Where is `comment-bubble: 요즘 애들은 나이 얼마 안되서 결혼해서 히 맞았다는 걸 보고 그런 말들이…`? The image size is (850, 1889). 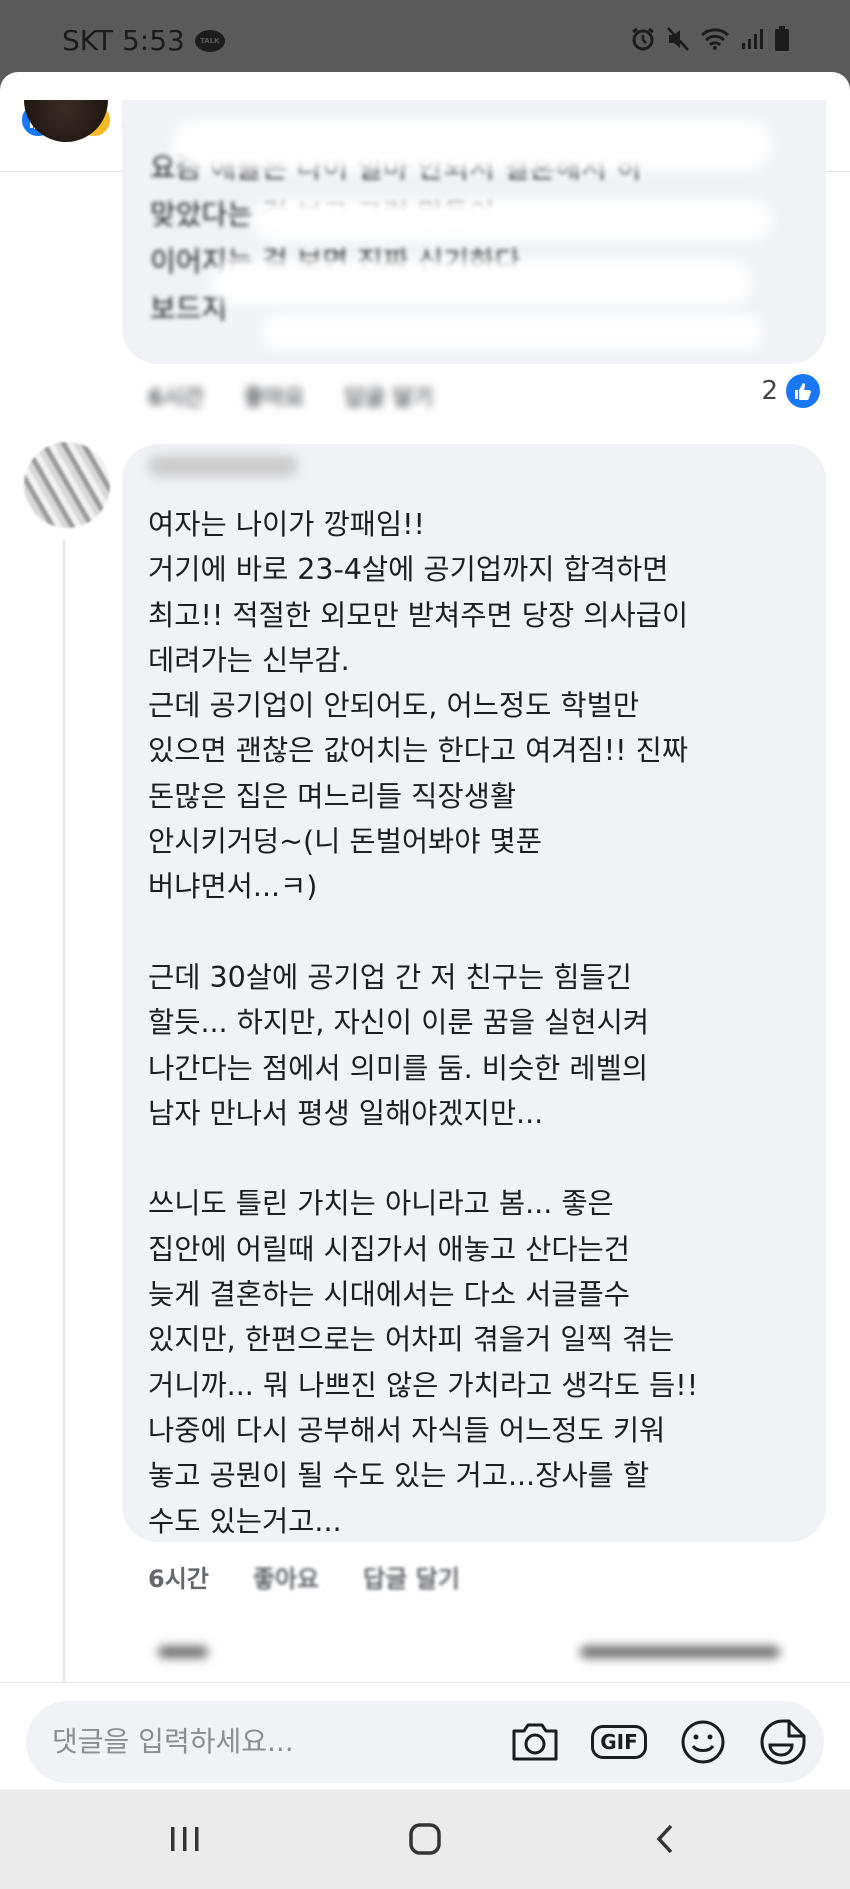 comment-bubble: 요즘 애들은 나이 얼마 안되서 결혼해서 히 맞았다는 걸 보고 그런 말들이… is located at coordinates (474, 232).